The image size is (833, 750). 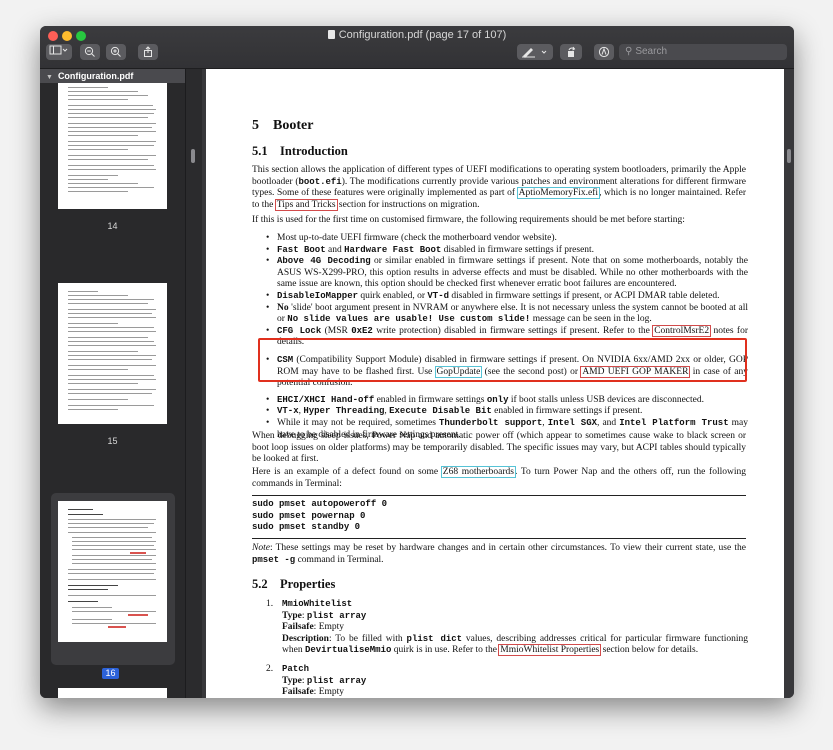 I want to click on section-number: 5.2, so click(x=260, y=584).